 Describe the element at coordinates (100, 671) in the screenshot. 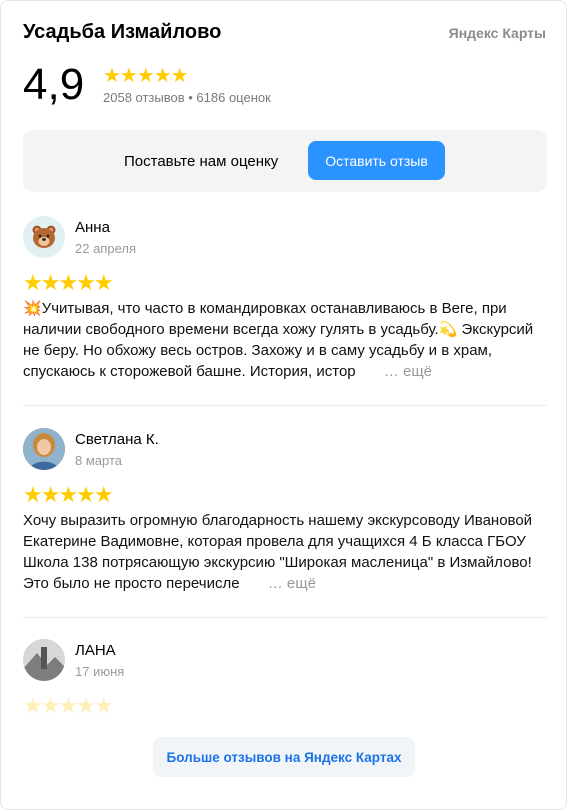

I see `review-date: 17 июня` at that location.